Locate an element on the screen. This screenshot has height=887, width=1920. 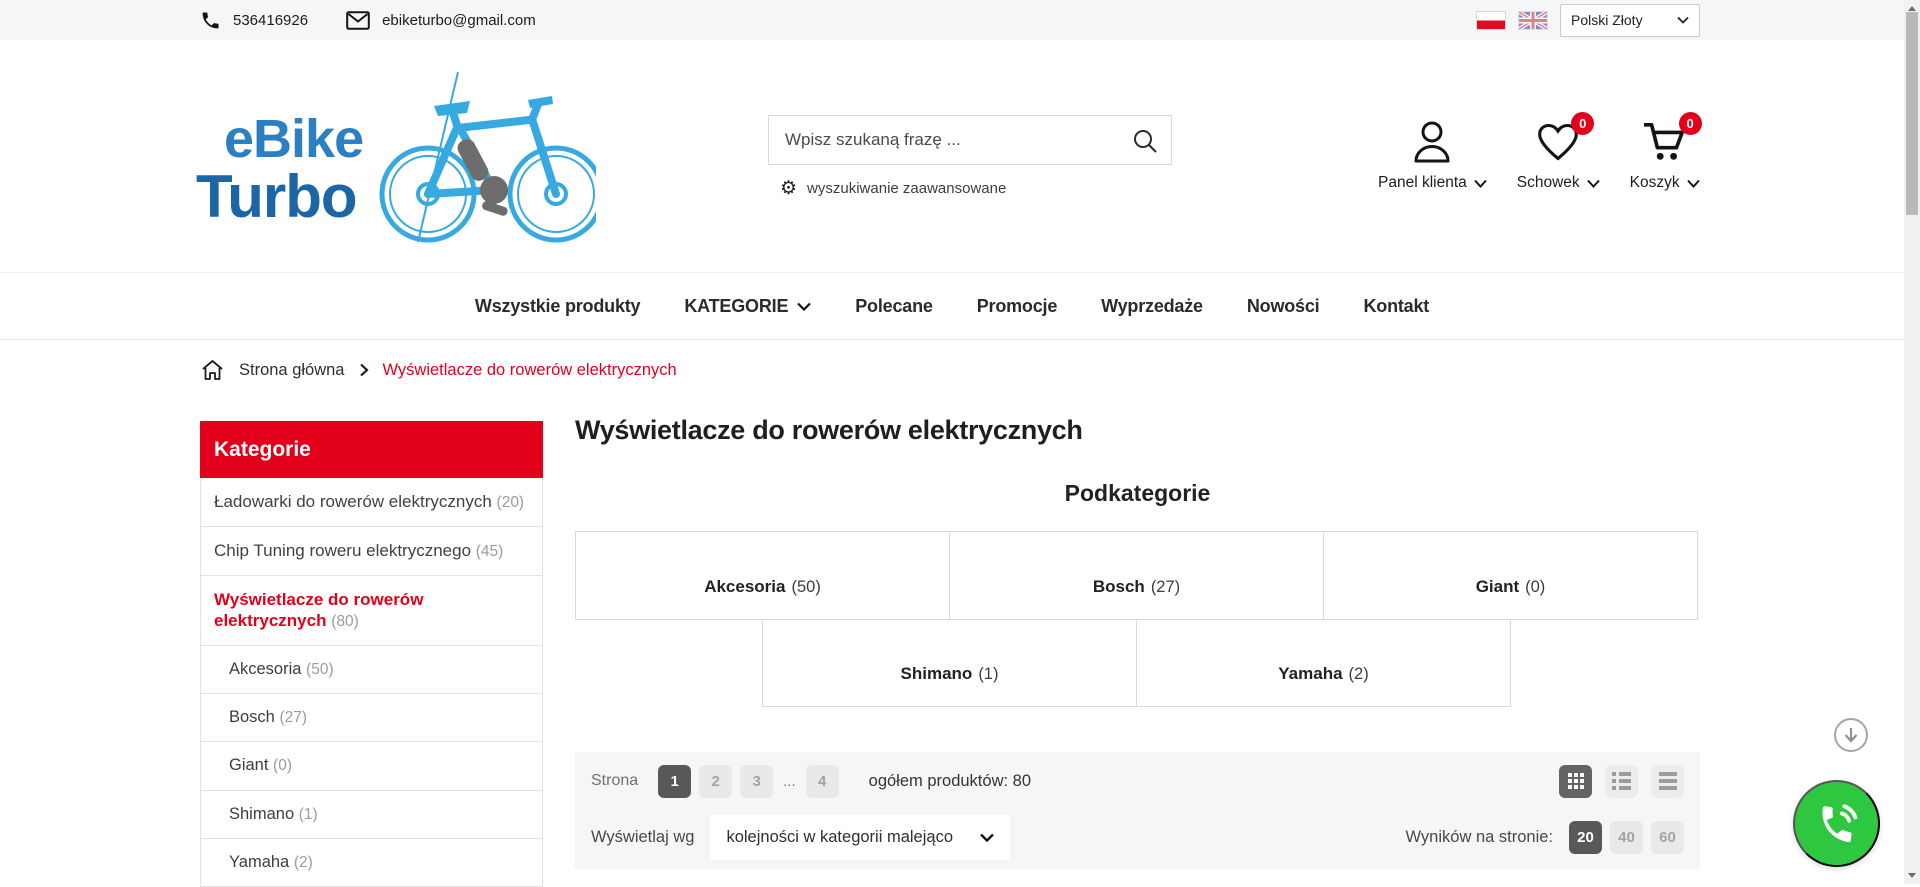
nav-item-new: Nowości is located at coordinates (1283, 306).